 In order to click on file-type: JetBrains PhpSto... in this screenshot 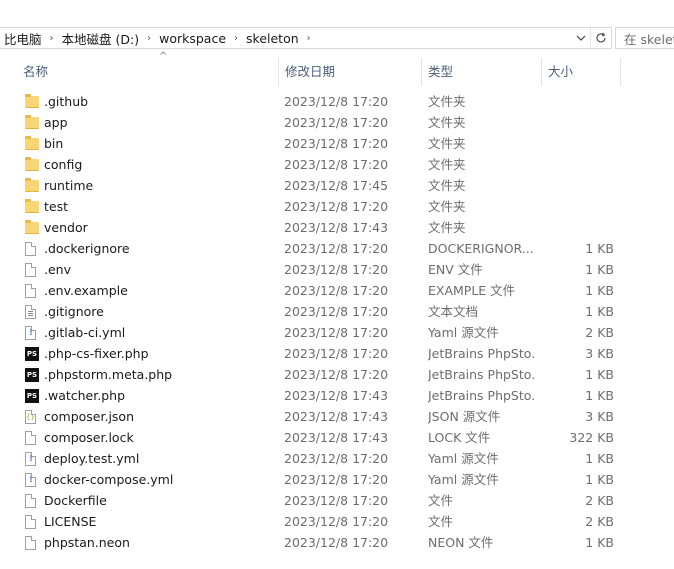, I will do `click(482, 374)`.